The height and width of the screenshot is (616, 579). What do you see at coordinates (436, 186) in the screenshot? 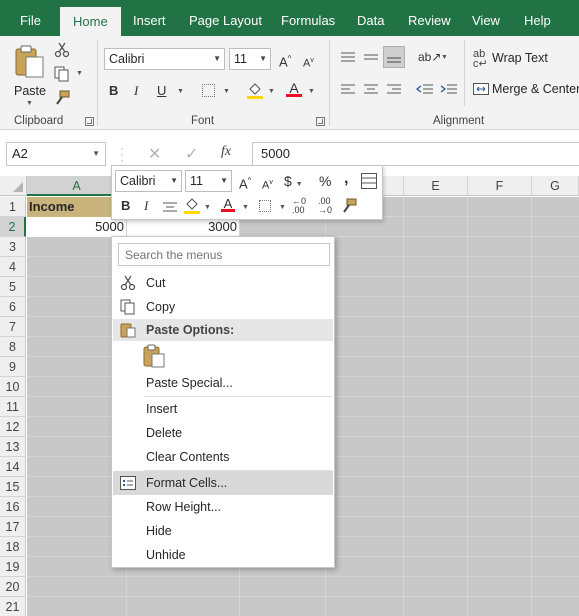
I see `column-header-e: E` at bounding box center [436, 186].